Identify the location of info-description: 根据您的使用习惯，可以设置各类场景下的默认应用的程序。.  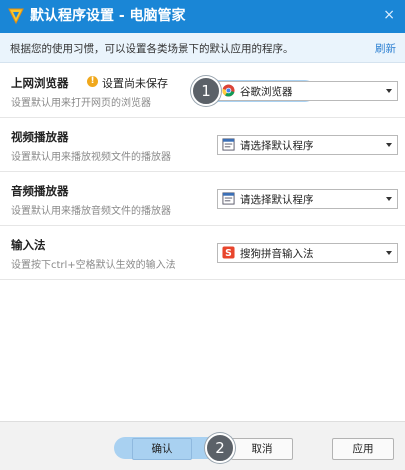
(152, 49).